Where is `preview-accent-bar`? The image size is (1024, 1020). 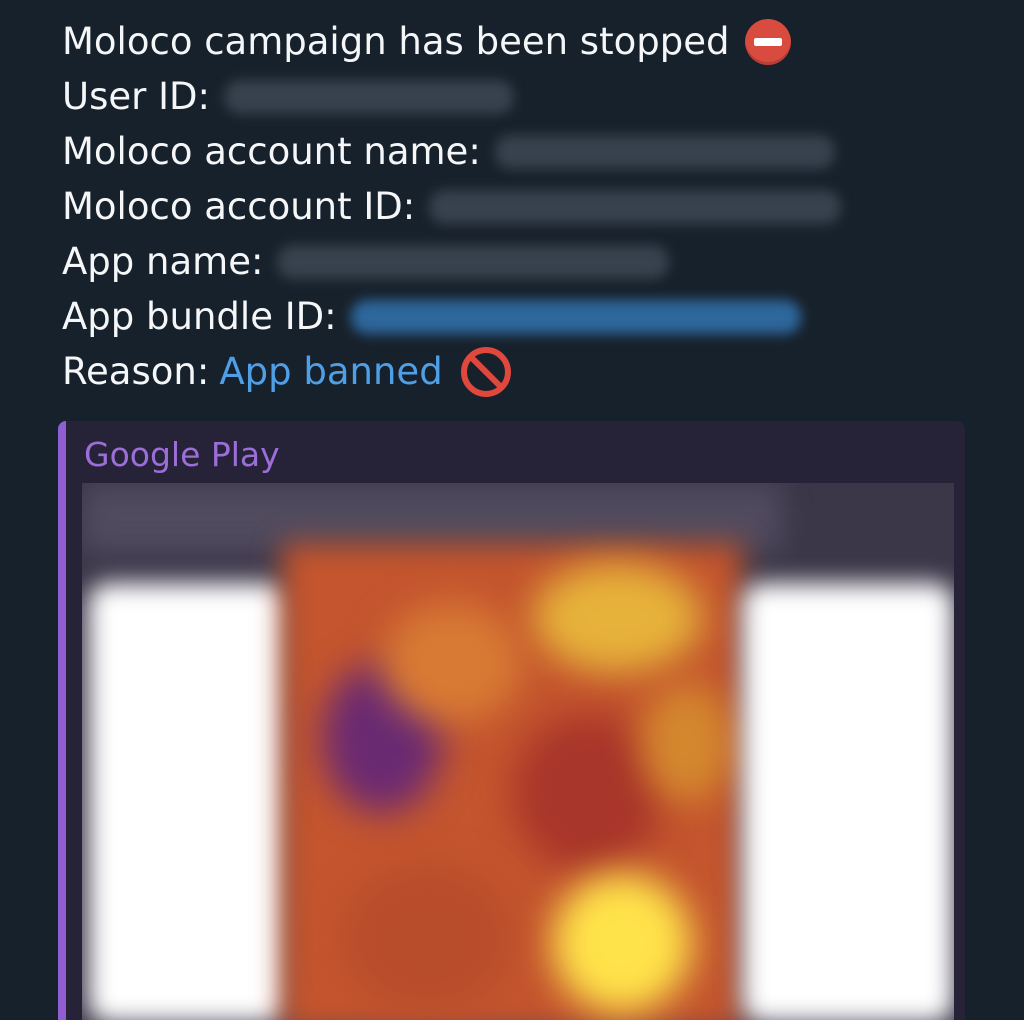 preview-accent-bar is located at coordinates (62, 720).